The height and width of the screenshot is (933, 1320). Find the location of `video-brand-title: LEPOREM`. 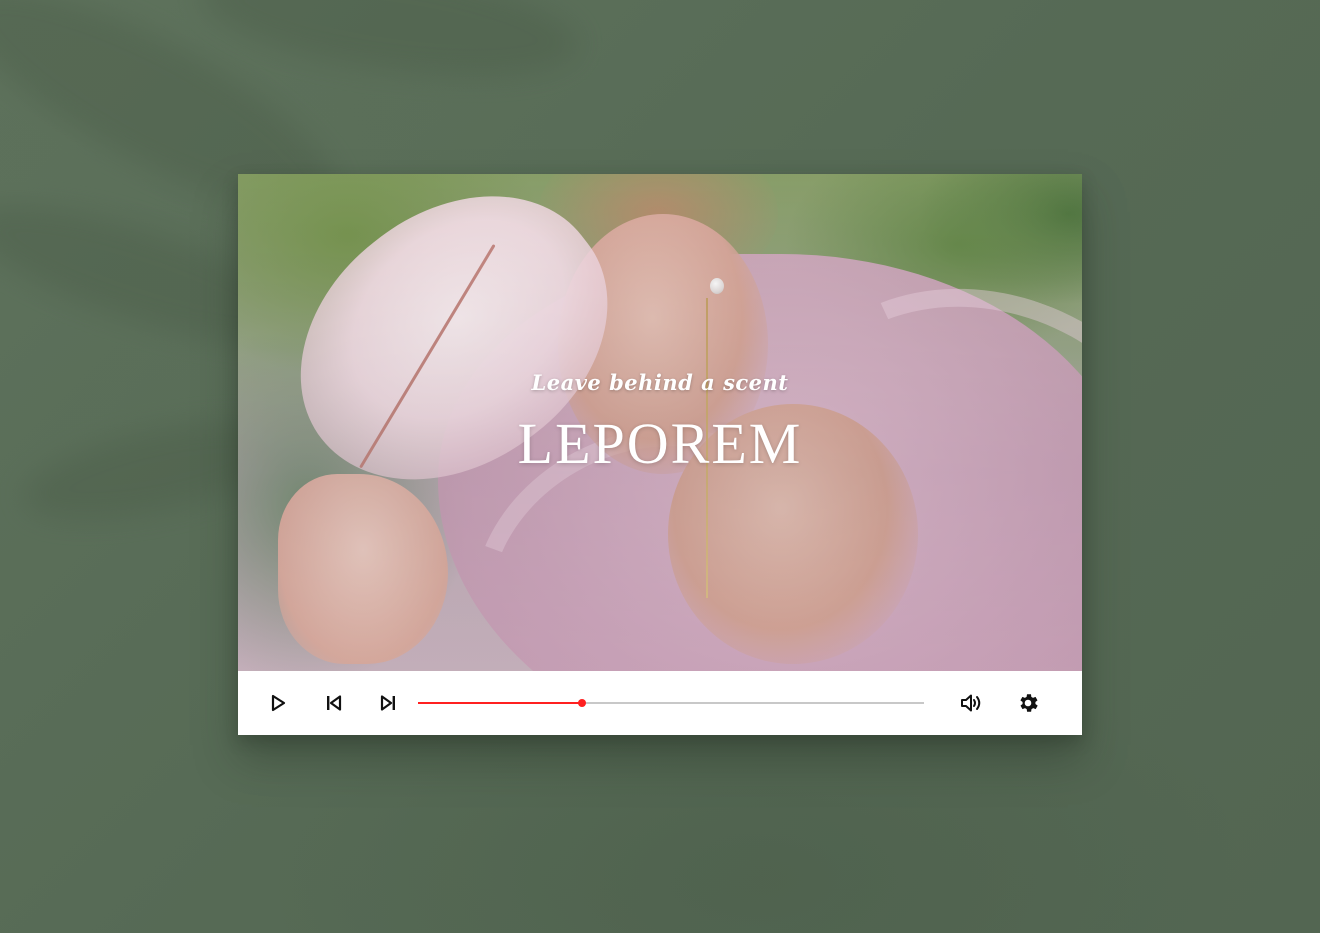

video-brand-title: LEPOREM is located at coordinates (660, 443).